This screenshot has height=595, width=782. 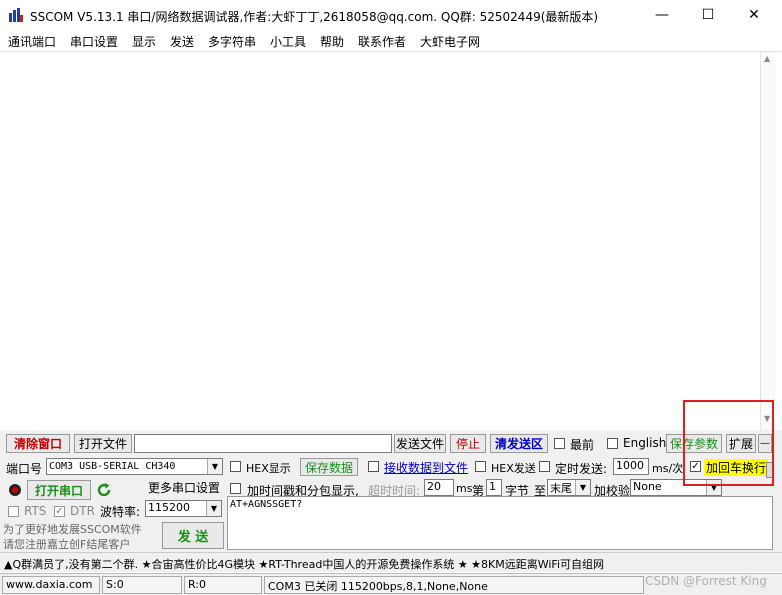 What do you see at coordinates (184, 487) in the screenshot?
I see `more-port-settings-button: 更多串口设置` at bounding box center [184, 487].